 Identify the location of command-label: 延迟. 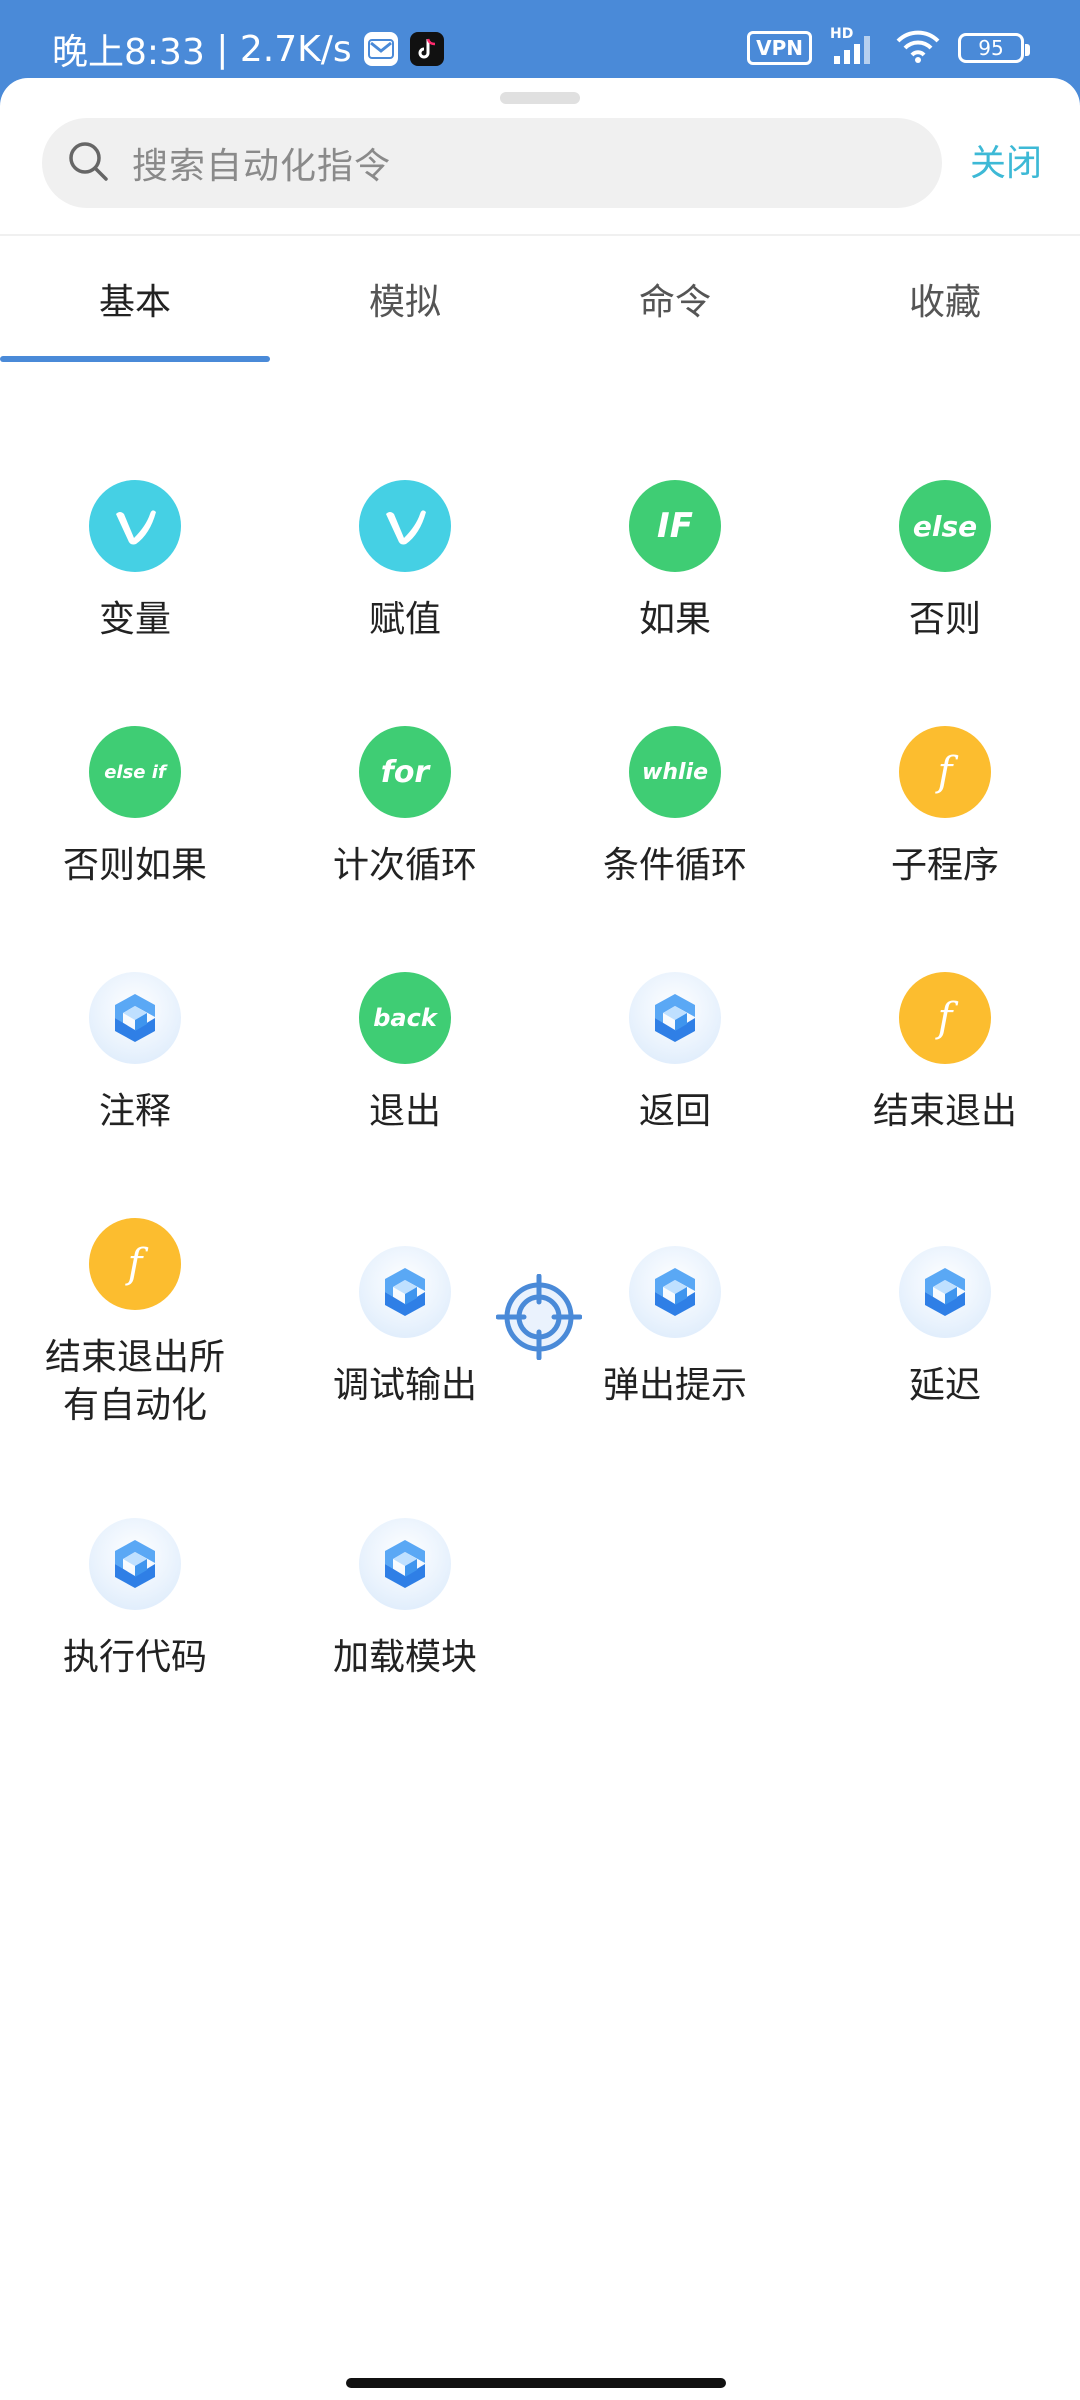
(944, 1385).